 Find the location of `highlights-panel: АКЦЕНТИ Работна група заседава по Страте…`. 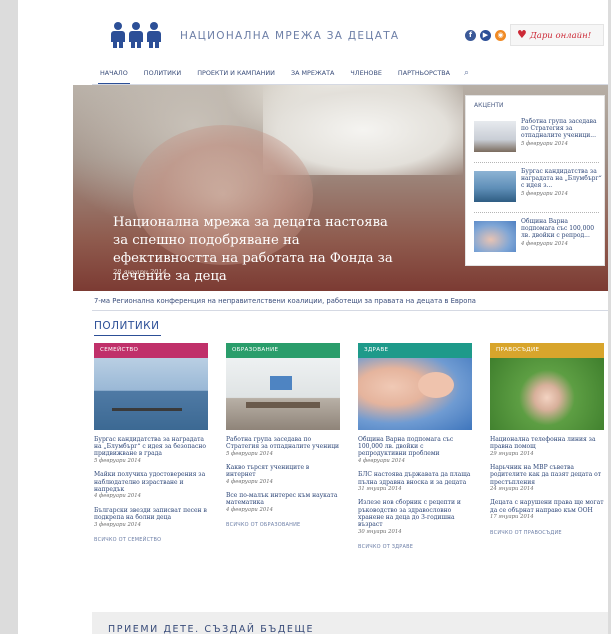

highlights-panel: АКЦЕНТИ Работна група заседава по Страте… is located at coordinates (535, 180).